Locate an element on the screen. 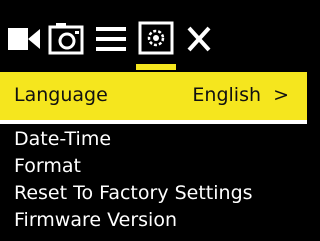 The height and width of the screenshot is (241, 320). video-camera-icon is located at coordinates (24, 38).